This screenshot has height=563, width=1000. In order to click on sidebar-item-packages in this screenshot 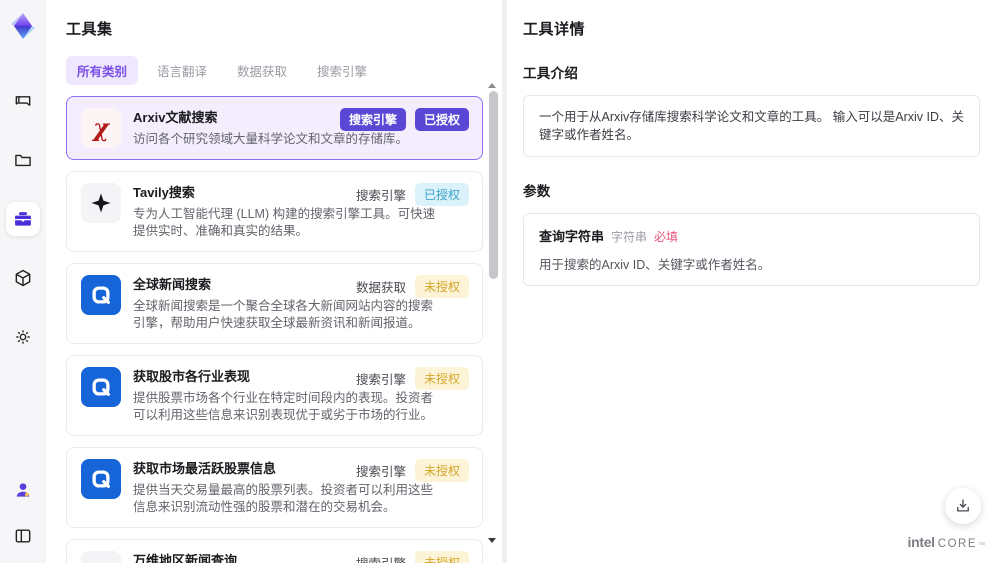, I will do `click(23, 278)`.